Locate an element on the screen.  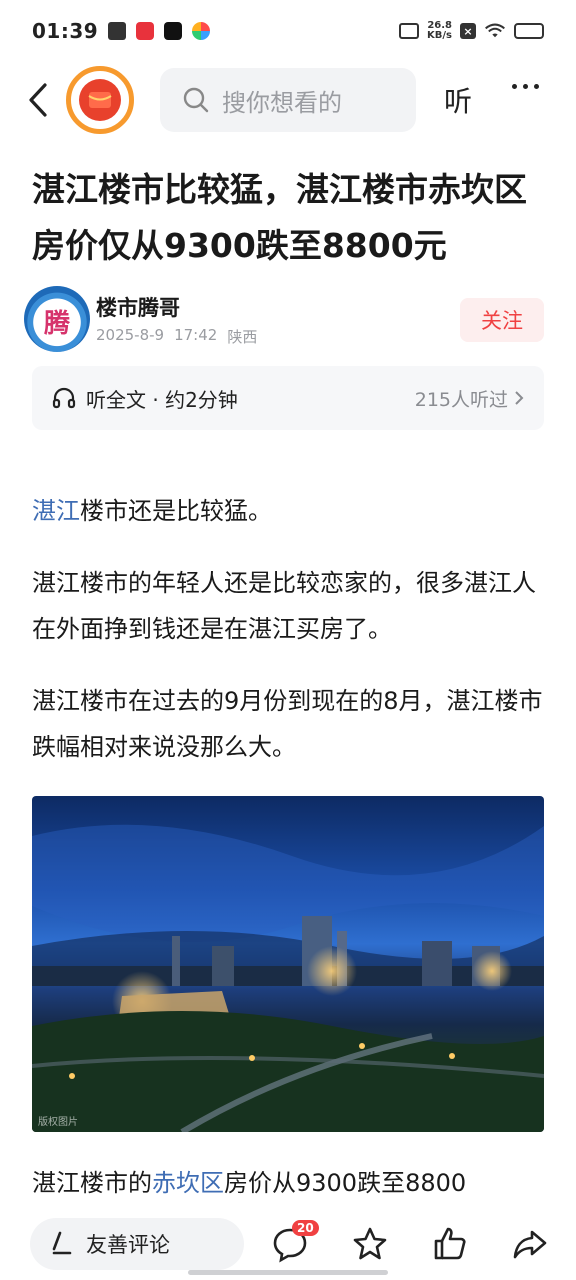
bottom-action-bar: 友善评论 20 is located at coordinates (288, 1243).